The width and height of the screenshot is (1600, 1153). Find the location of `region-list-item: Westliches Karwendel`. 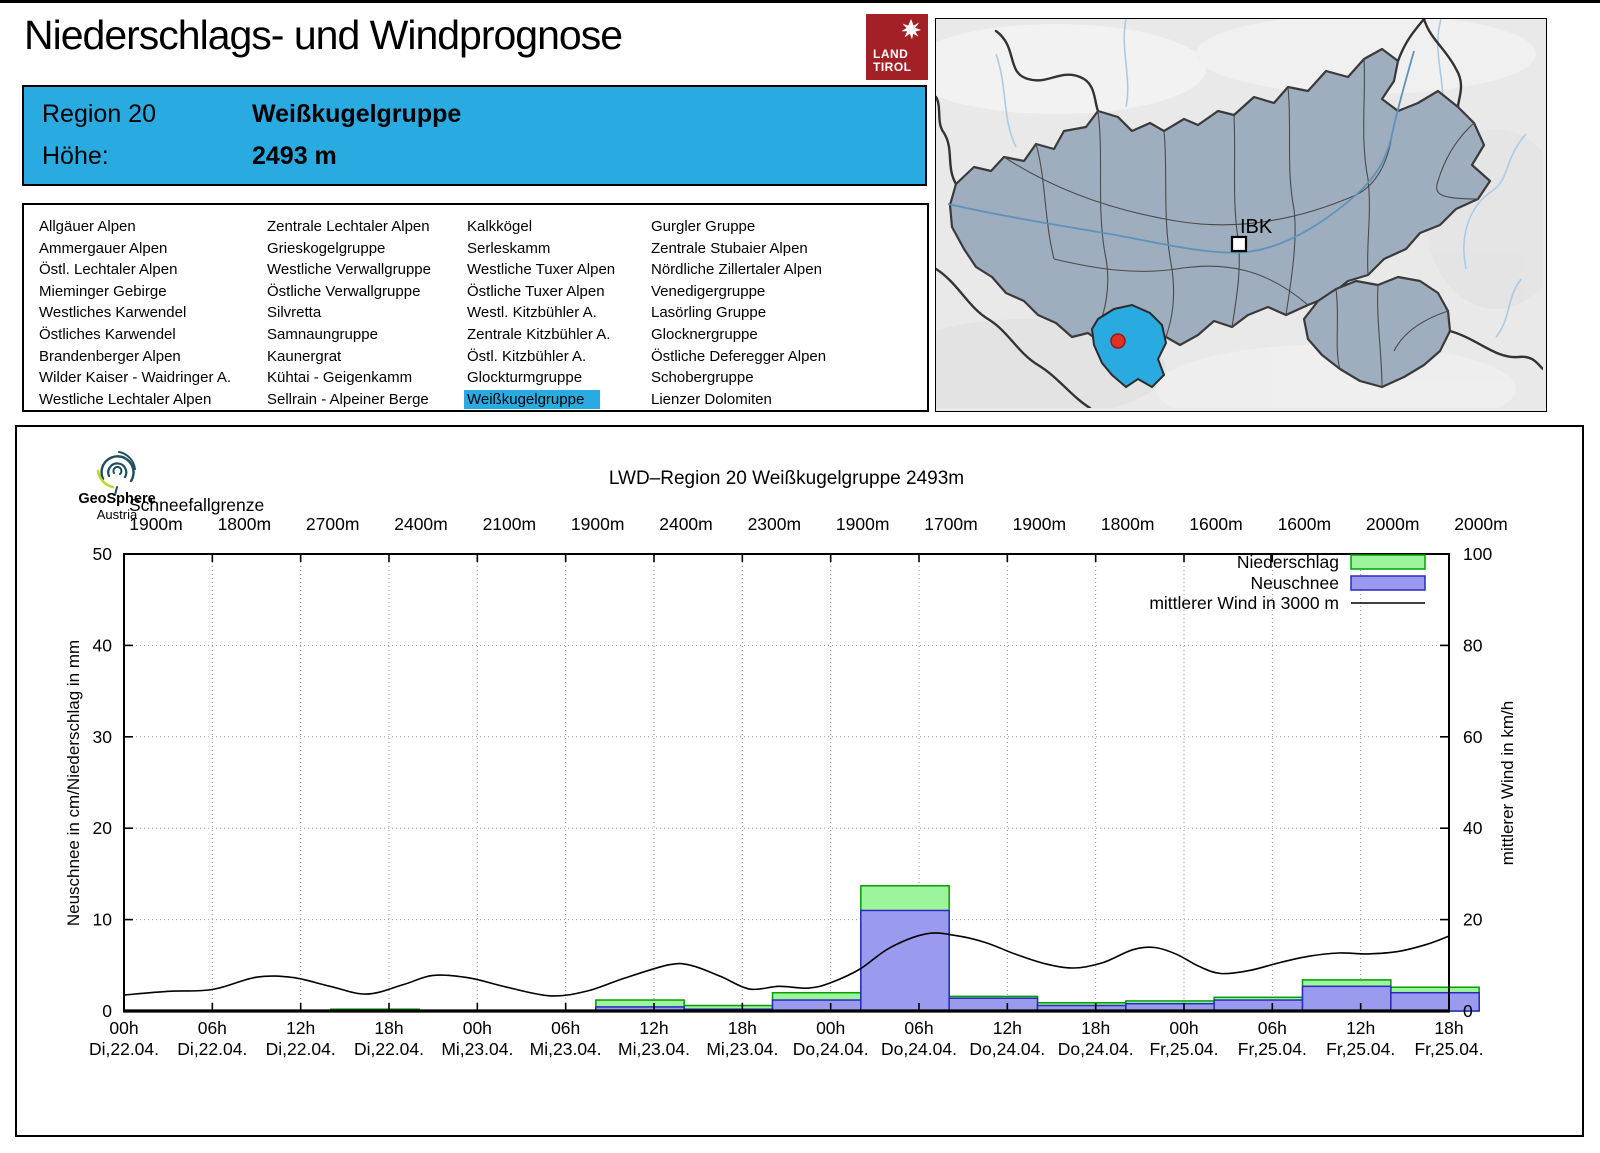

region-list-item: Westliches Karwendel is located at coordinates (135, 313).